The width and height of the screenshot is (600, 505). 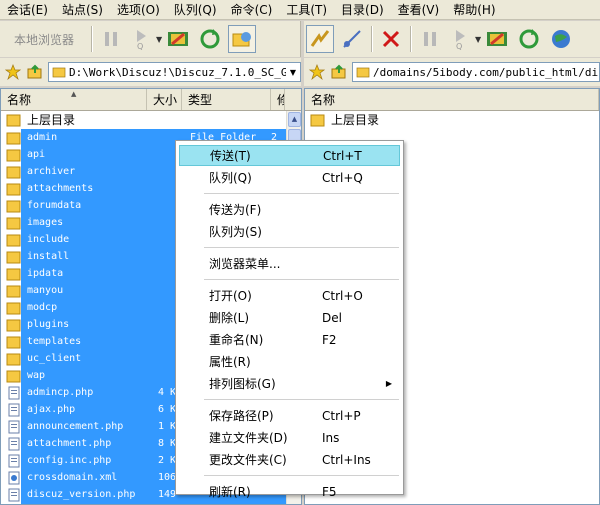 What do you see at coordinates (289, 361) in the screenshot?
I see `context-menu-item: 属性(R)` at bounding box center [289, 361].